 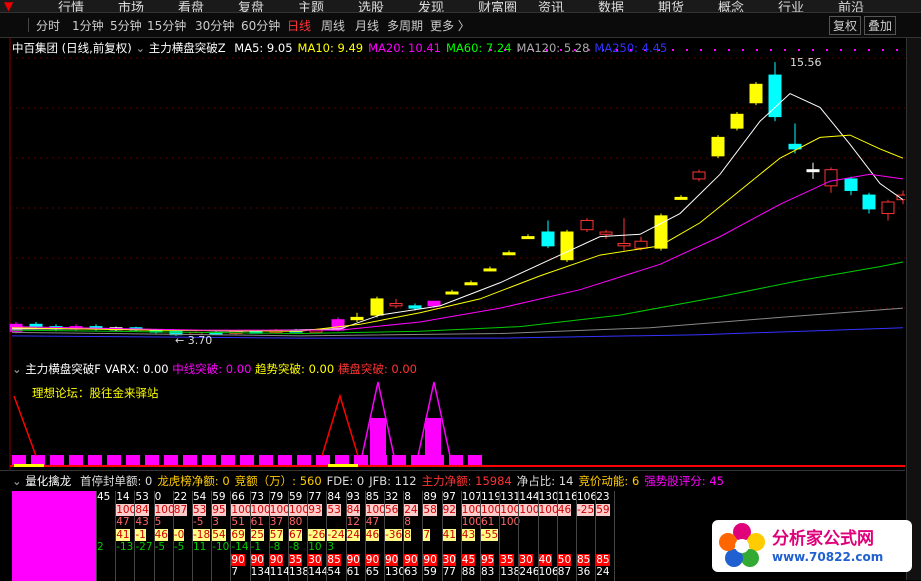 I want to click on nav-item-6: 发现, so click(x=431, y=6).